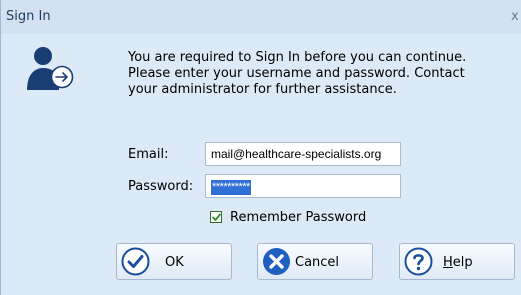  I want to click on help-mnemonic: H, so click(448, 262).